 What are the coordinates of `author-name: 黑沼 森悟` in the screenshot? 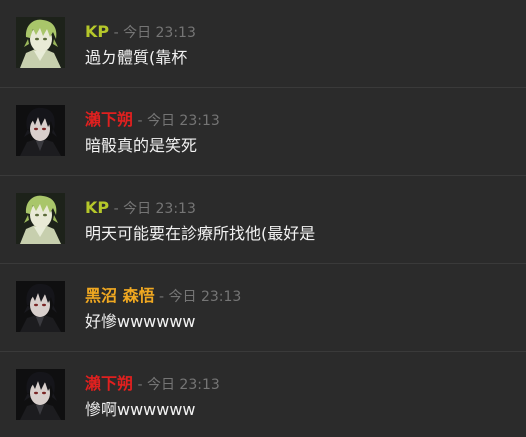 It's located at (120, 295).